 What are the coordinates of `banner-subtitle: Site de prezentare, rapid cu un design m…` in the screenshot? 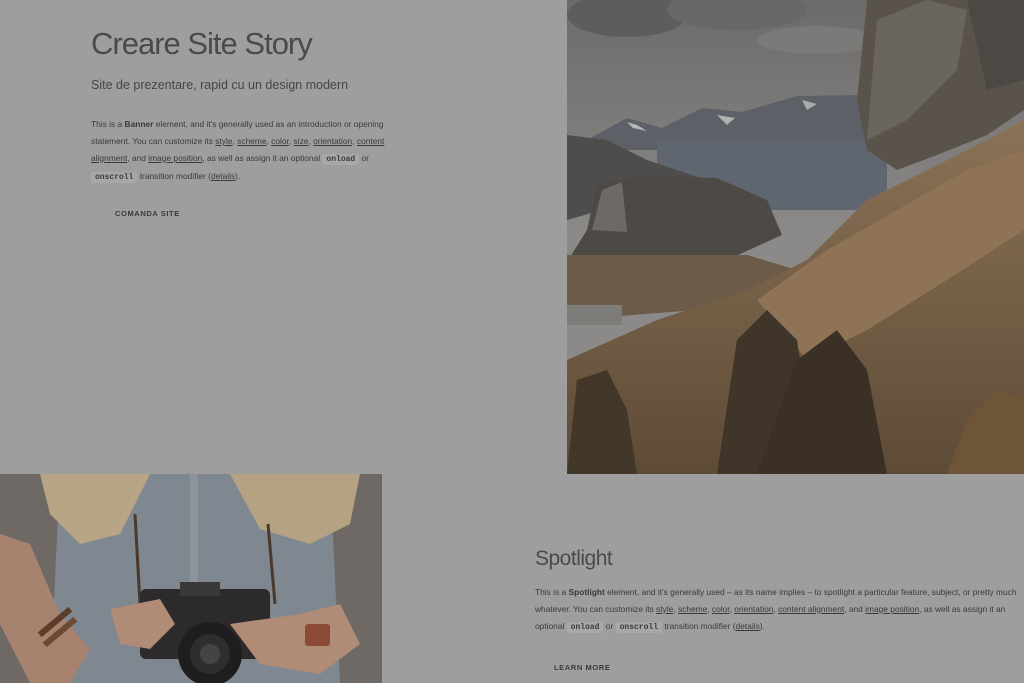 It's located at (220, 85).